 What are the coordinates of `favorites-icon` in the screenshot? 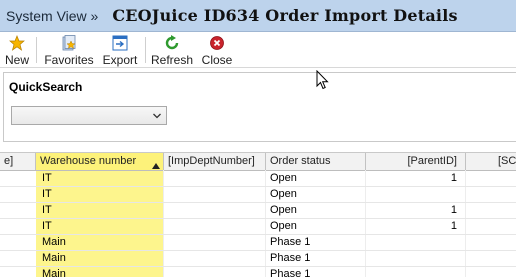 It's located at (69, 43).